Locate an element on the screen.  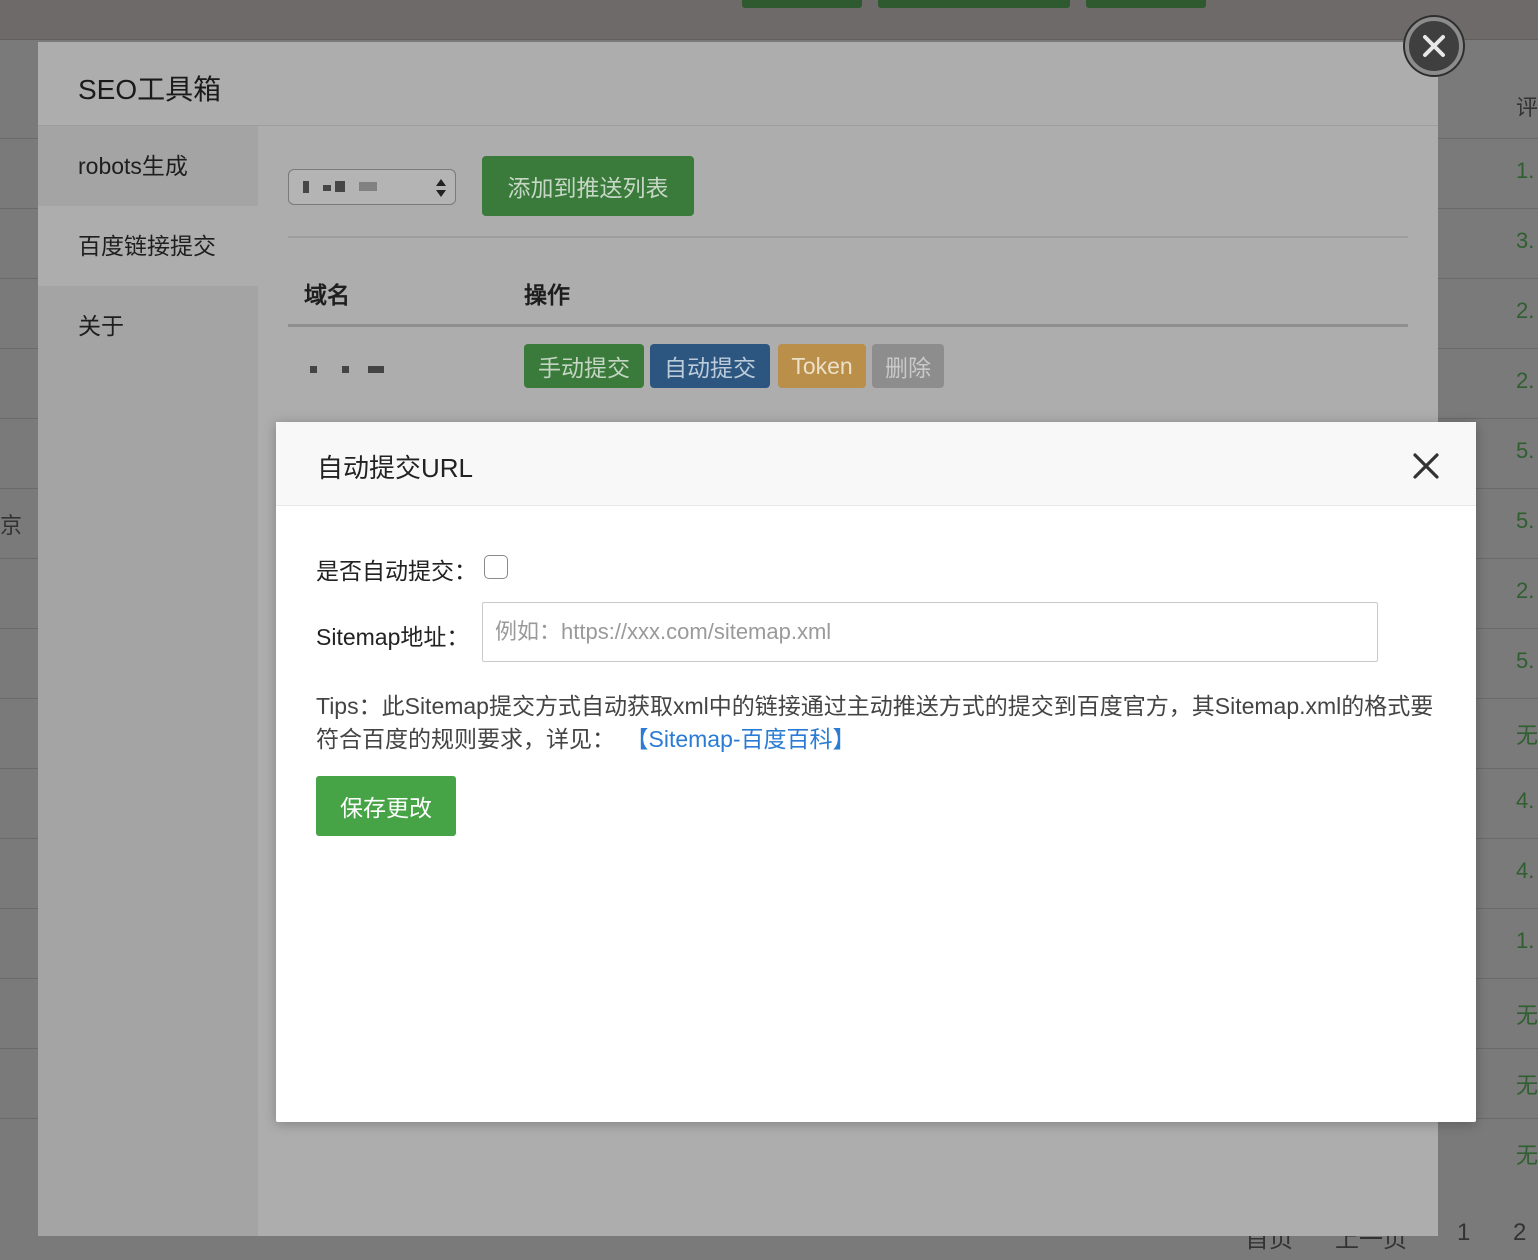
sidebar-item-baidu-submit: 百度链接提交 is located at coordinates (148, 246).